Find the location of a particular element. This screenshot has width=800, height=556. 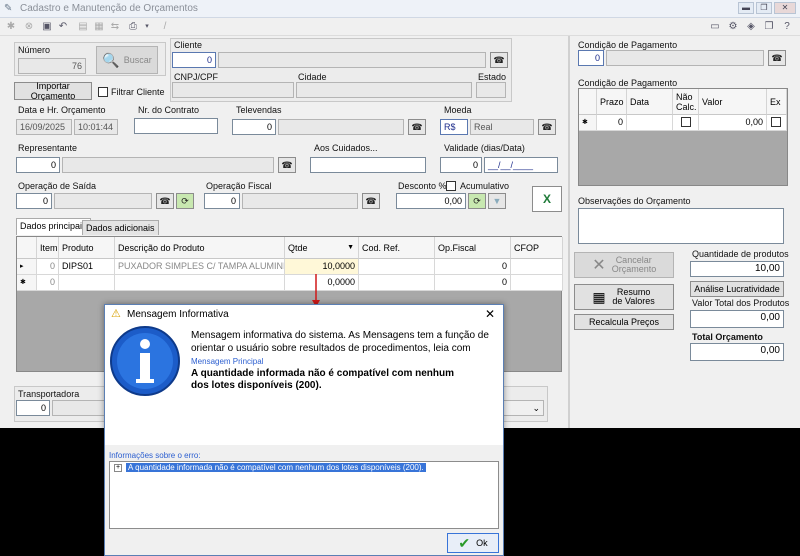

col-descricao: Descrição do Produto is located at coordinates (200, 248).